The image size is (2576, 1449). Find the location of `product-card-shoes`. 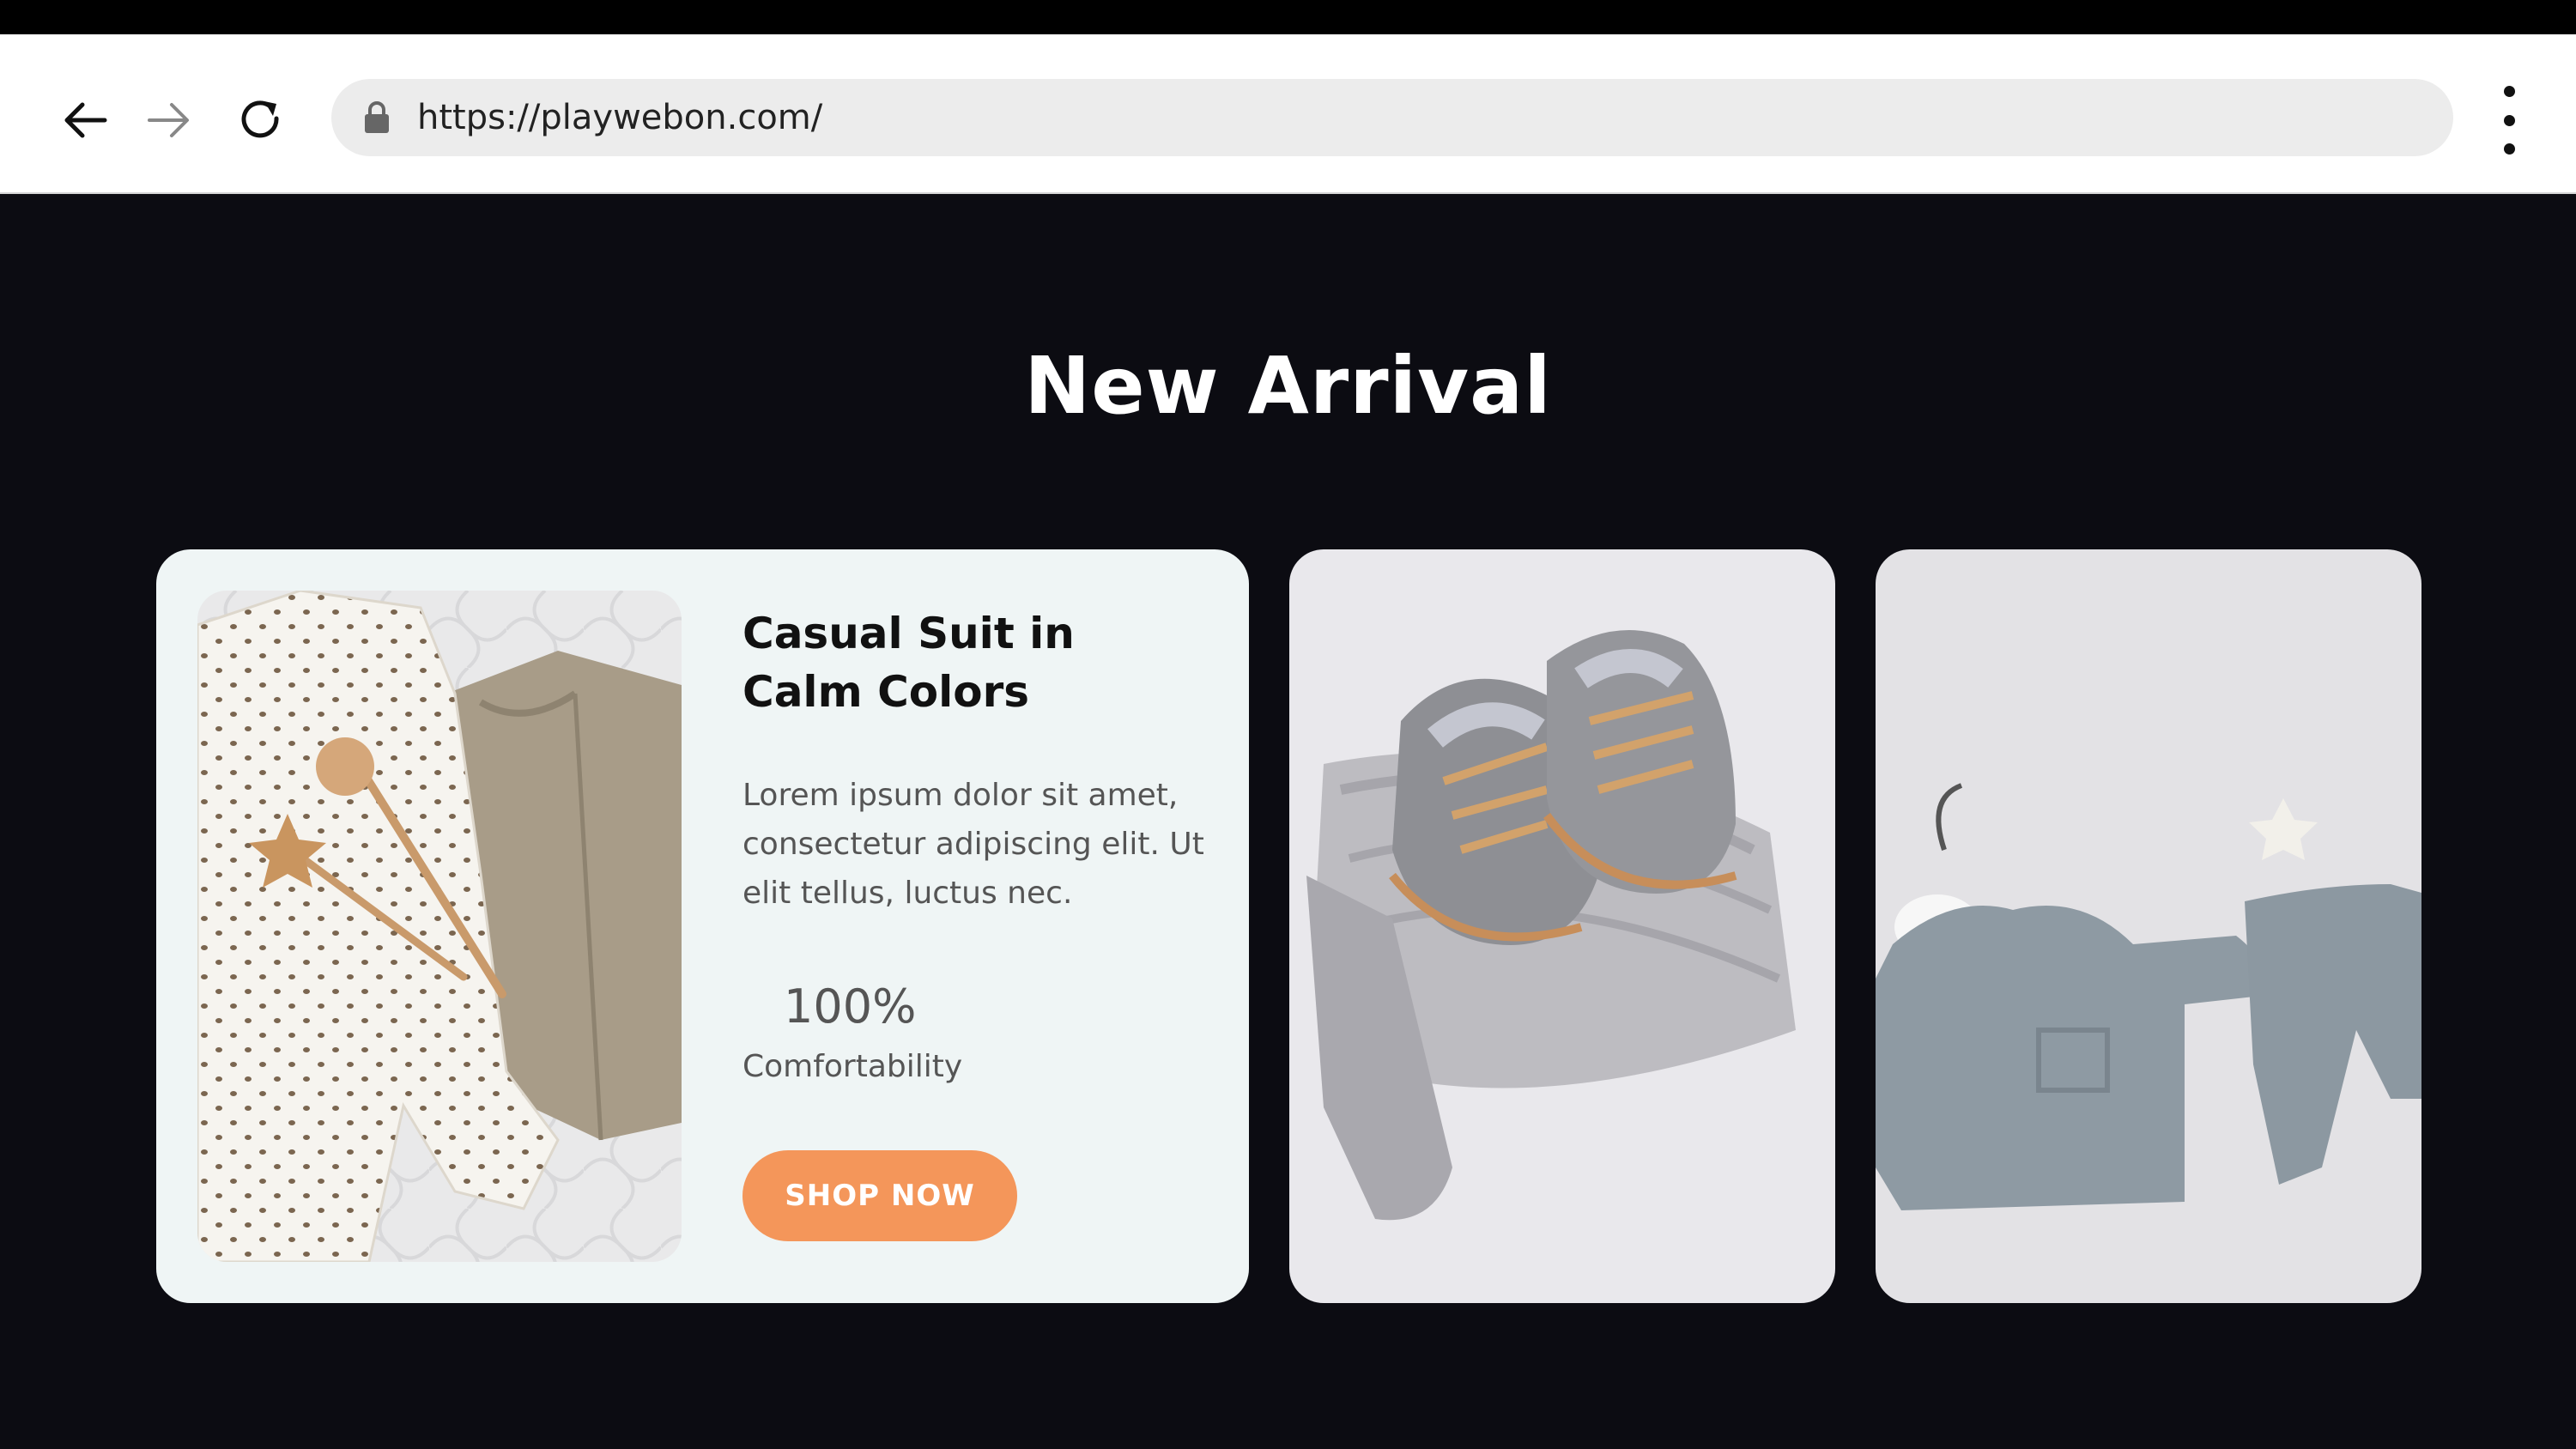

product-card-shoes is located at coordinates (1562, 926).